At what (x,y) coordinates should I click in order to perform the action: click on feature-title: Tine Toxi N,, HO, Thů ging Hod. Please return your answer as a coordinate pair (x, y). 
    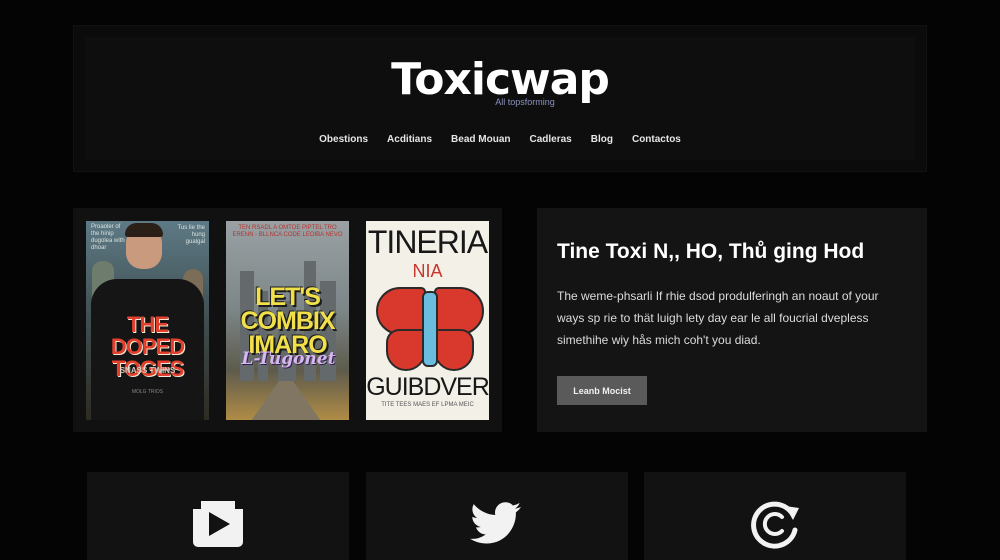
    Looking at the image, I should click on (711, 251).